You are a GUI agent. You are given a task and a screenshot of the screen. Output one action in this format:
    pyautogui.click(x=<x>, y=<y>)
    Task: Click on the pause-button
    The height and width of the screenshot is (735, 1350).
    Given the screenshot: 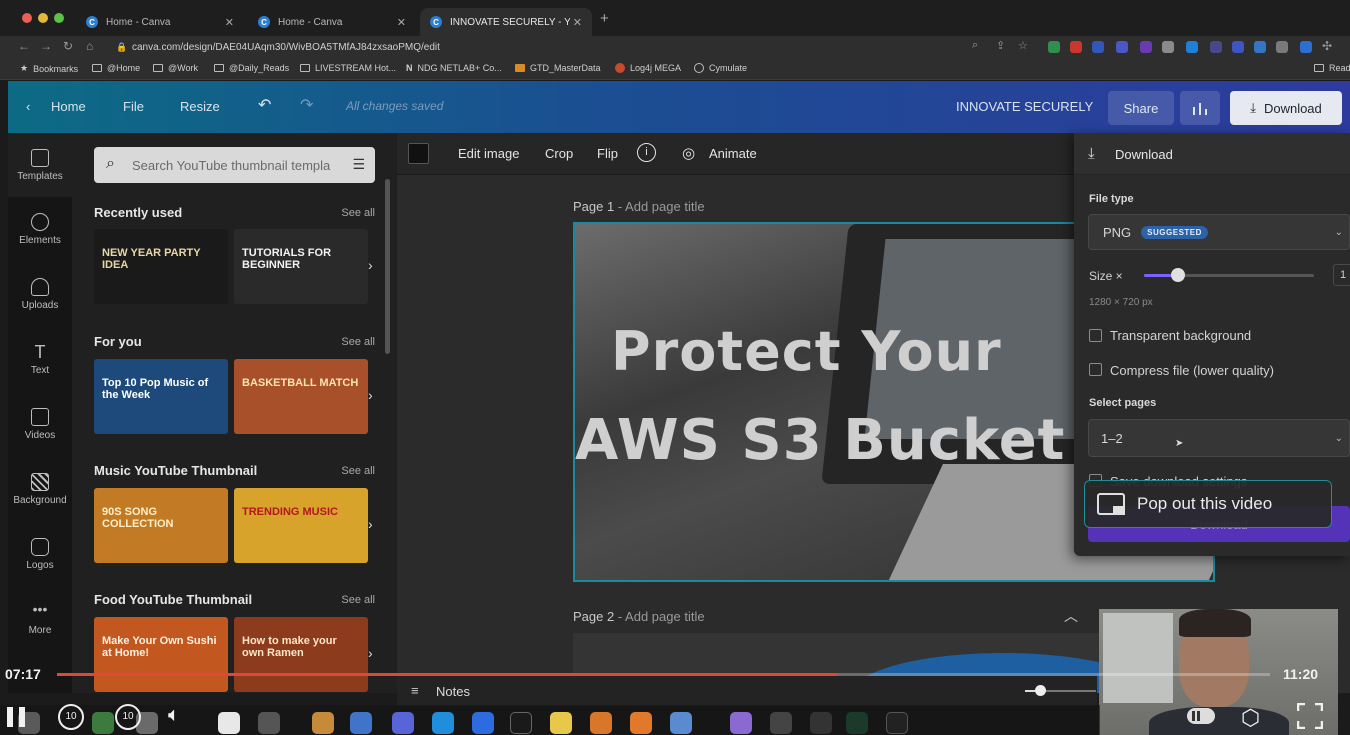 What is the action you would take?
    pyautogui.click(x=17, y=717)
    